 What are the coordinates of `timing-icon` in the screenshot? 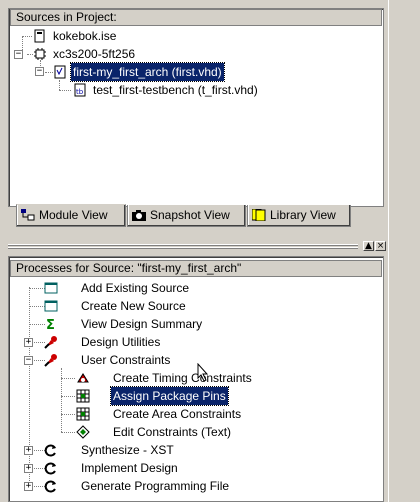 It's located at (83, 378).